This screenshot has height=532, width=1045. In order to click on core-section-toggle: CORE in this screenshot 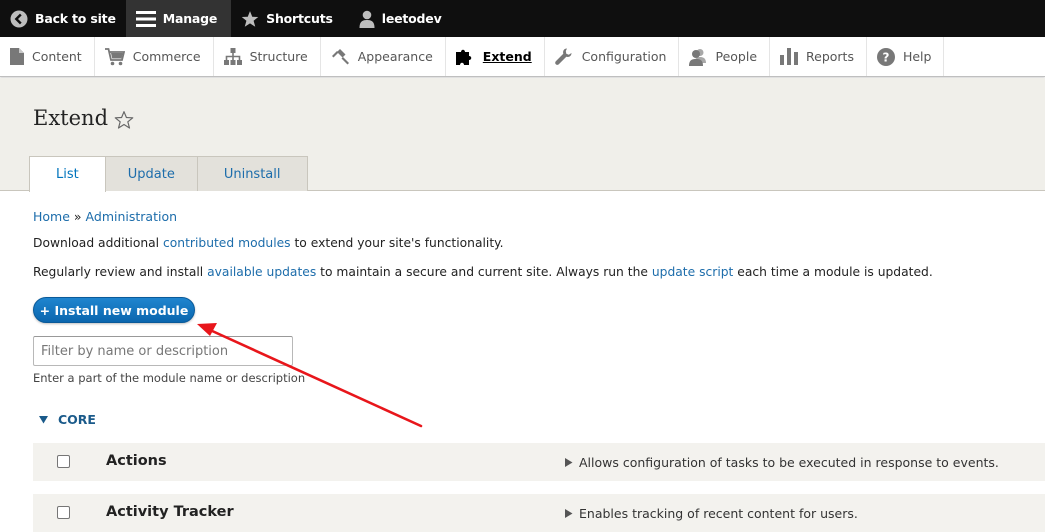, I will do `click(67, 419)`.